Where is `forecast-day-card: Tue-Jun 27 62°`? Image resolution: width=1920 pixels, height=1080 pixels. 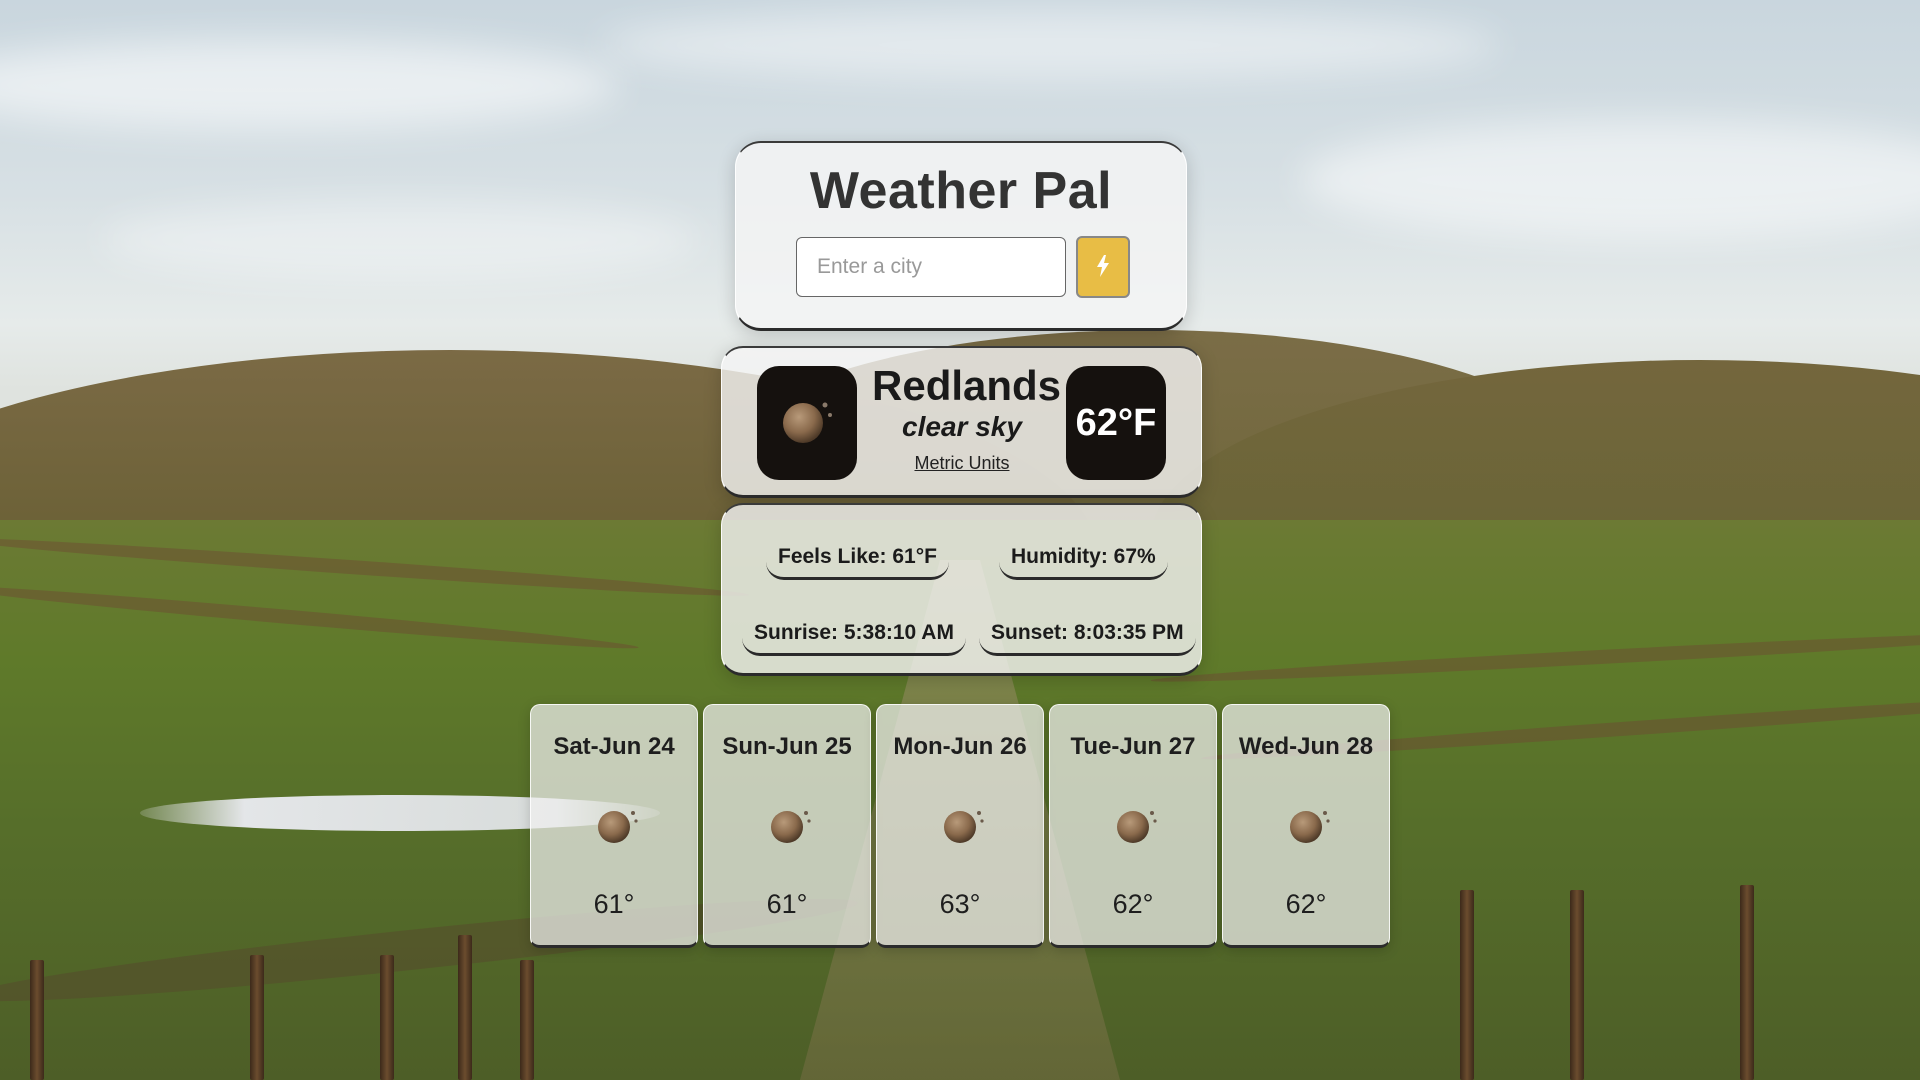 forecast-day-card: Tue-Jun 27 62° is located at coordinates (1133, 826).